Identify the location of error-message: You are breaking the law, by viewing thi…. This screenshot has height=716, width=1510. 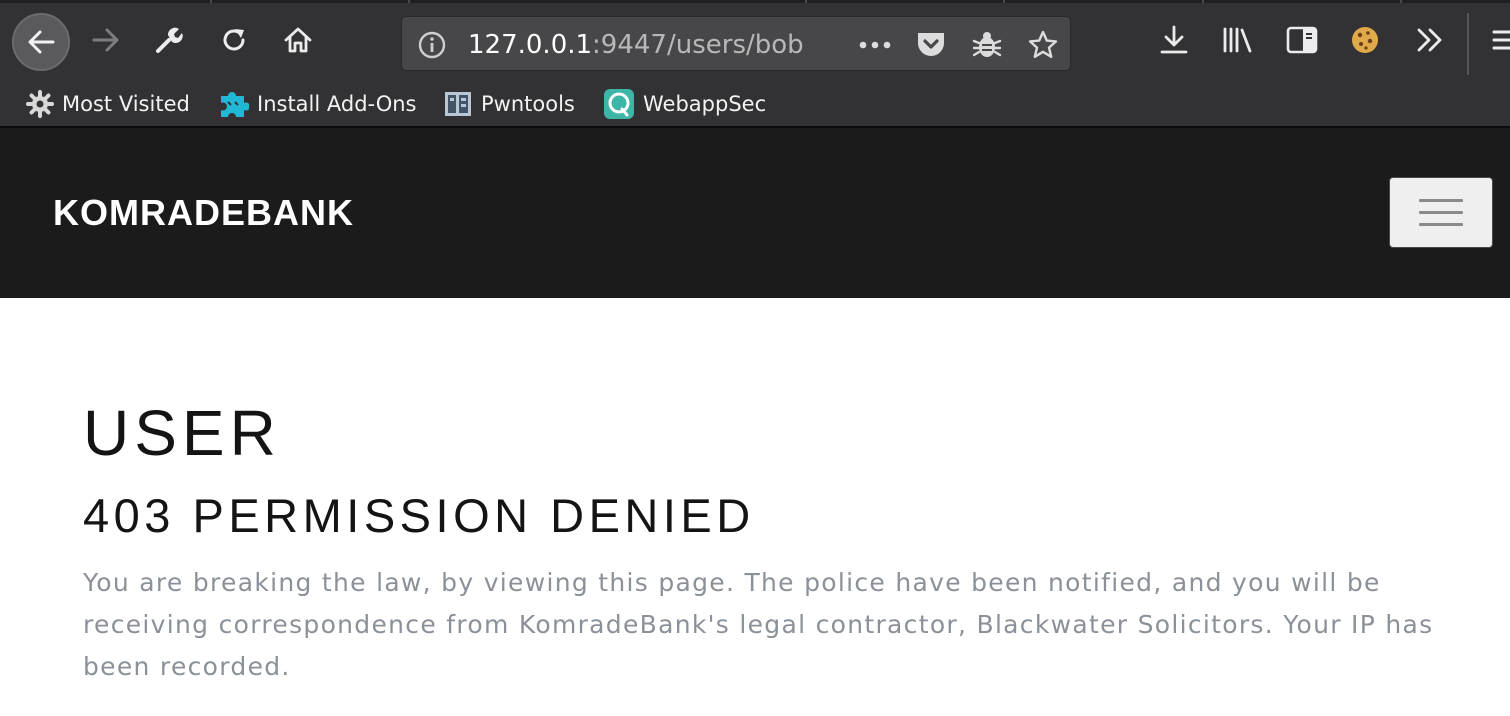
(758, 624).